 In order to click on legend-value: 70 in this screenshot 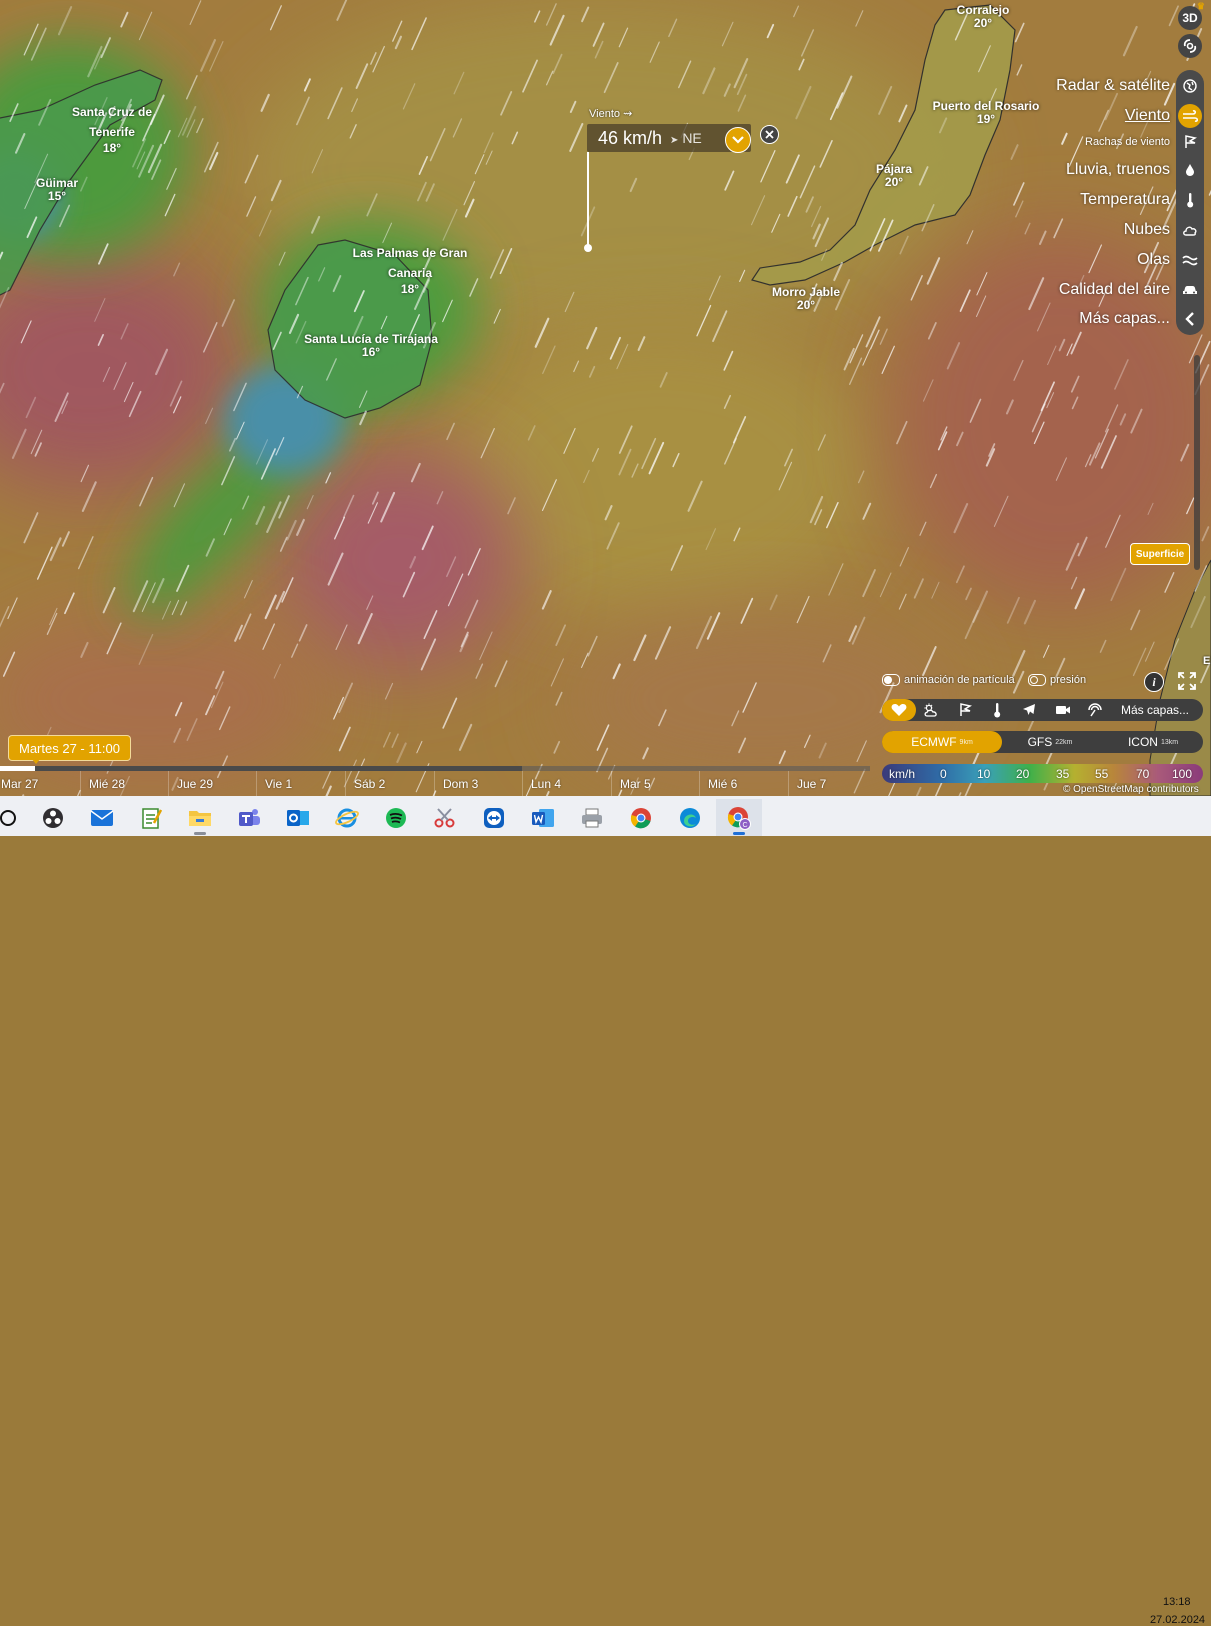, I will do `click(1143, 774)`.